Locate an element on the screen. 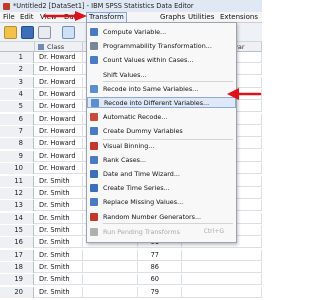  row-number: 15 is located at coordinates (17, 230).